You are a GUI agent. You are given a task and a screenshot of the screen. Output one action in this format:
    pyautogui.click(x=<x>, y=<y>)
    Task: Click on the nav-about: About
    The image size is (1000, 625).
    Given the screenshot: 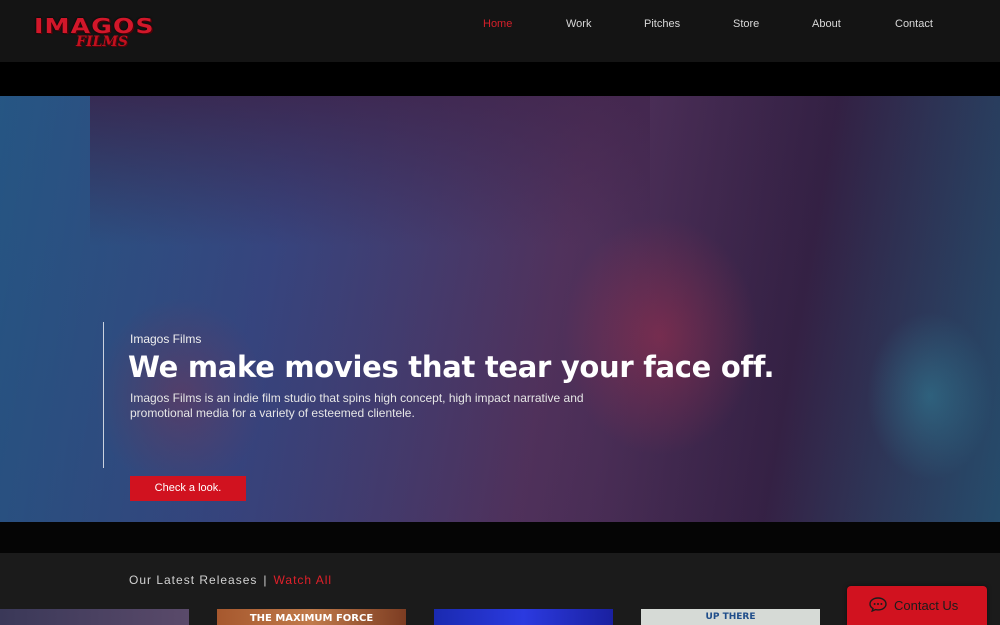 What is the action you would take?
    pyautogui.click(x=826, y=24)
    